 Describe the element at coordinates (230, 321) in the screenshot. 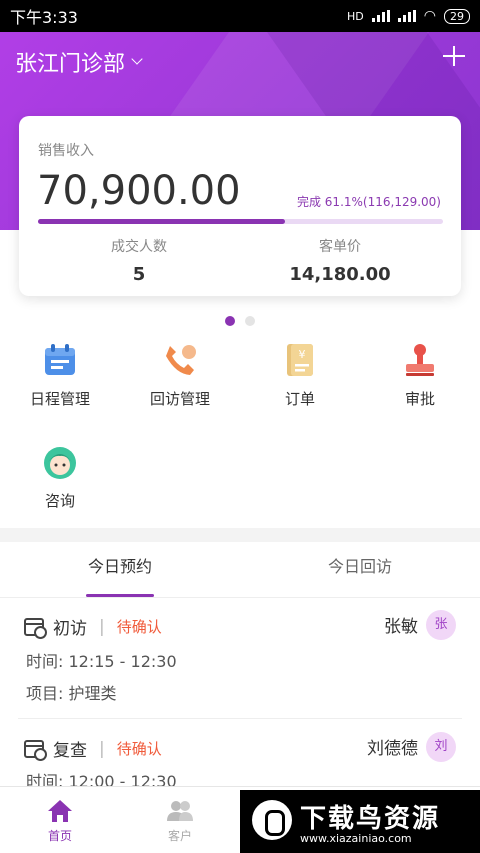

I see `pager-dot-active` at that location.